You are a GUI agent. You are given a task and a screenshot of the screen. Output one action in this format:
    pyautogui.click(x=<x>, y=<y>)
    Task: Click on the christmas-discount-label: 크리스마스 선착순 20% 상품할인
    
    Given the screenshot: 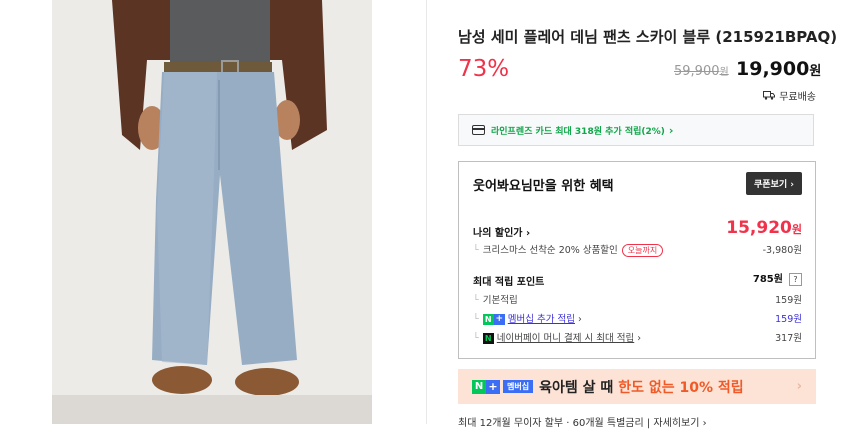 What is the action you would take?
    pyautogui.click(x=550, y=250)
    